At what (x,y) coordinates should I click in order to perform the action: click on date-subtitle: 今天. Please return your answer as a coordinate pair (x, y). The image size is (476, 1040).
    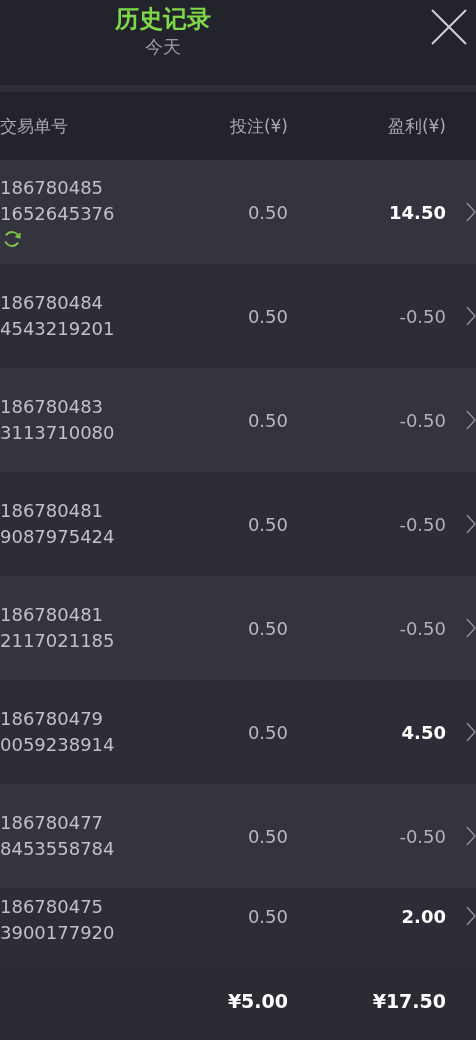
    Looking at the image, I should click on (163, 47).